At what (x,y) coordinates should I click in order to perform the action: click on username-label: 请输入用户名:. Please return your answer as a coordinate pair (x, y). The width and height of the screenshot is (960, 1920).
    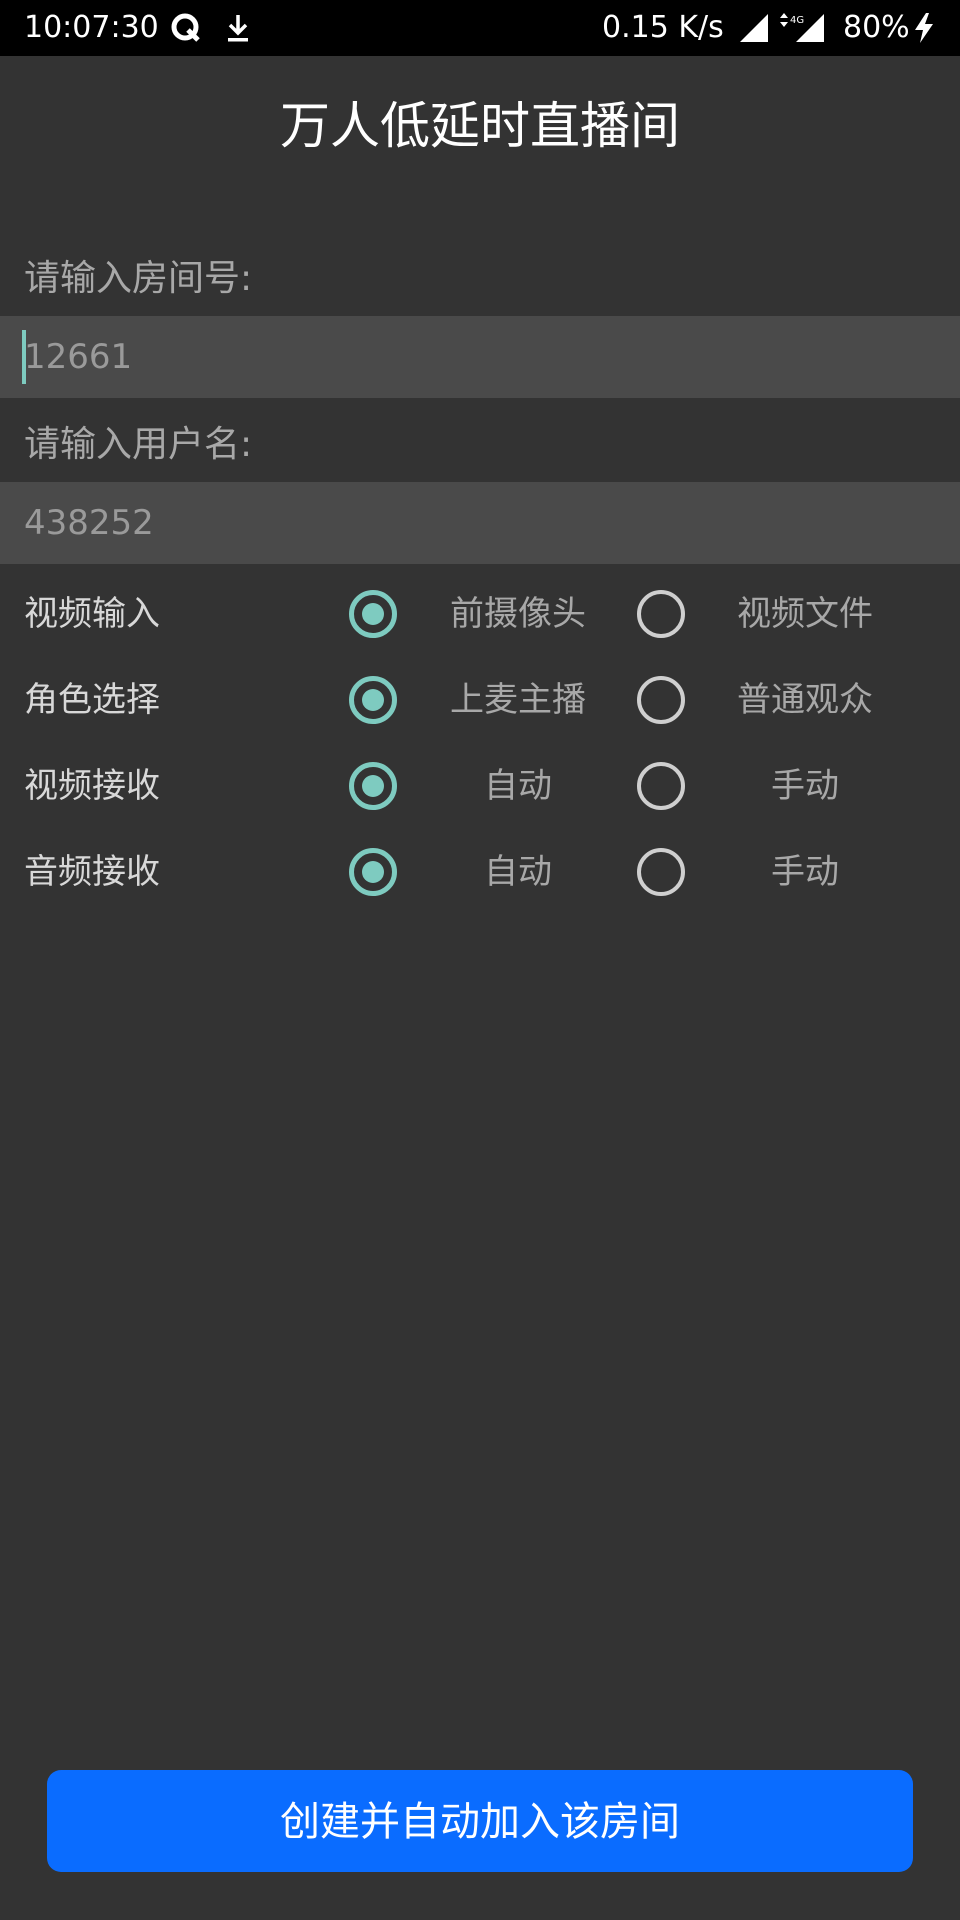
    Looking at the image, I should click on (138, 444).